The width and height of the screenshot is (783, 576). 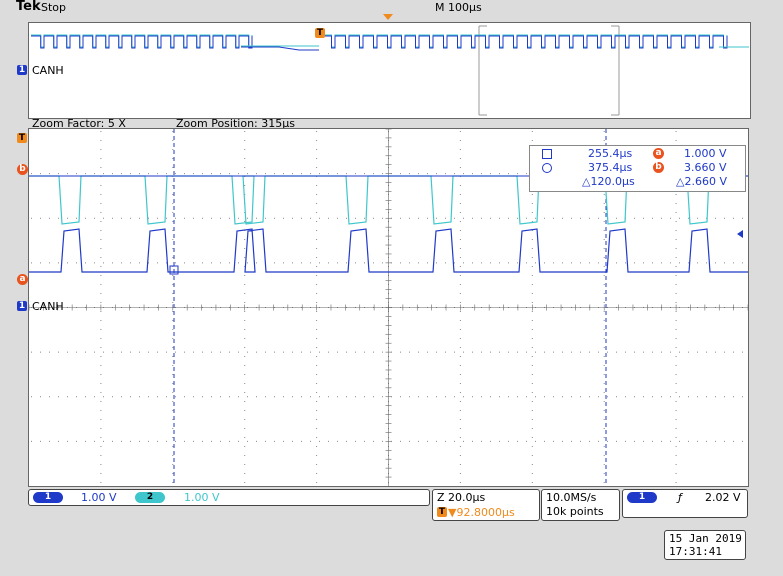 What do you see at coordinates (229, 497) in the screenshot?
I see `channel-scale-box: 1 1.00 V 2 1.00 V` at bounding box center [229, 497].